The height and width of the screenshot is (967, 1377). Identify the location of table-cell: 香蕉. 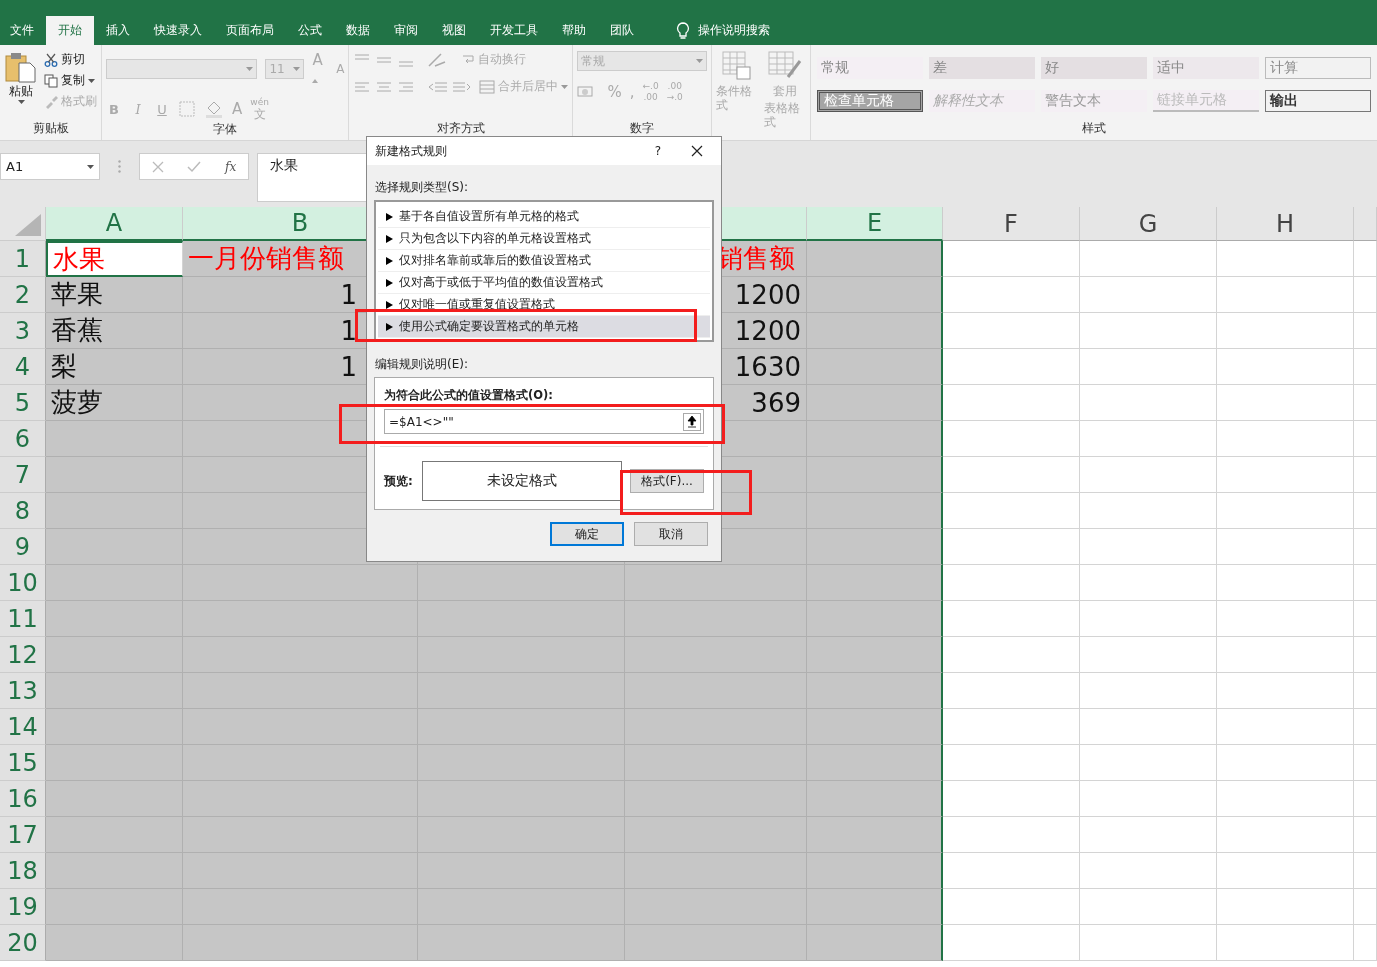
(114, 331).